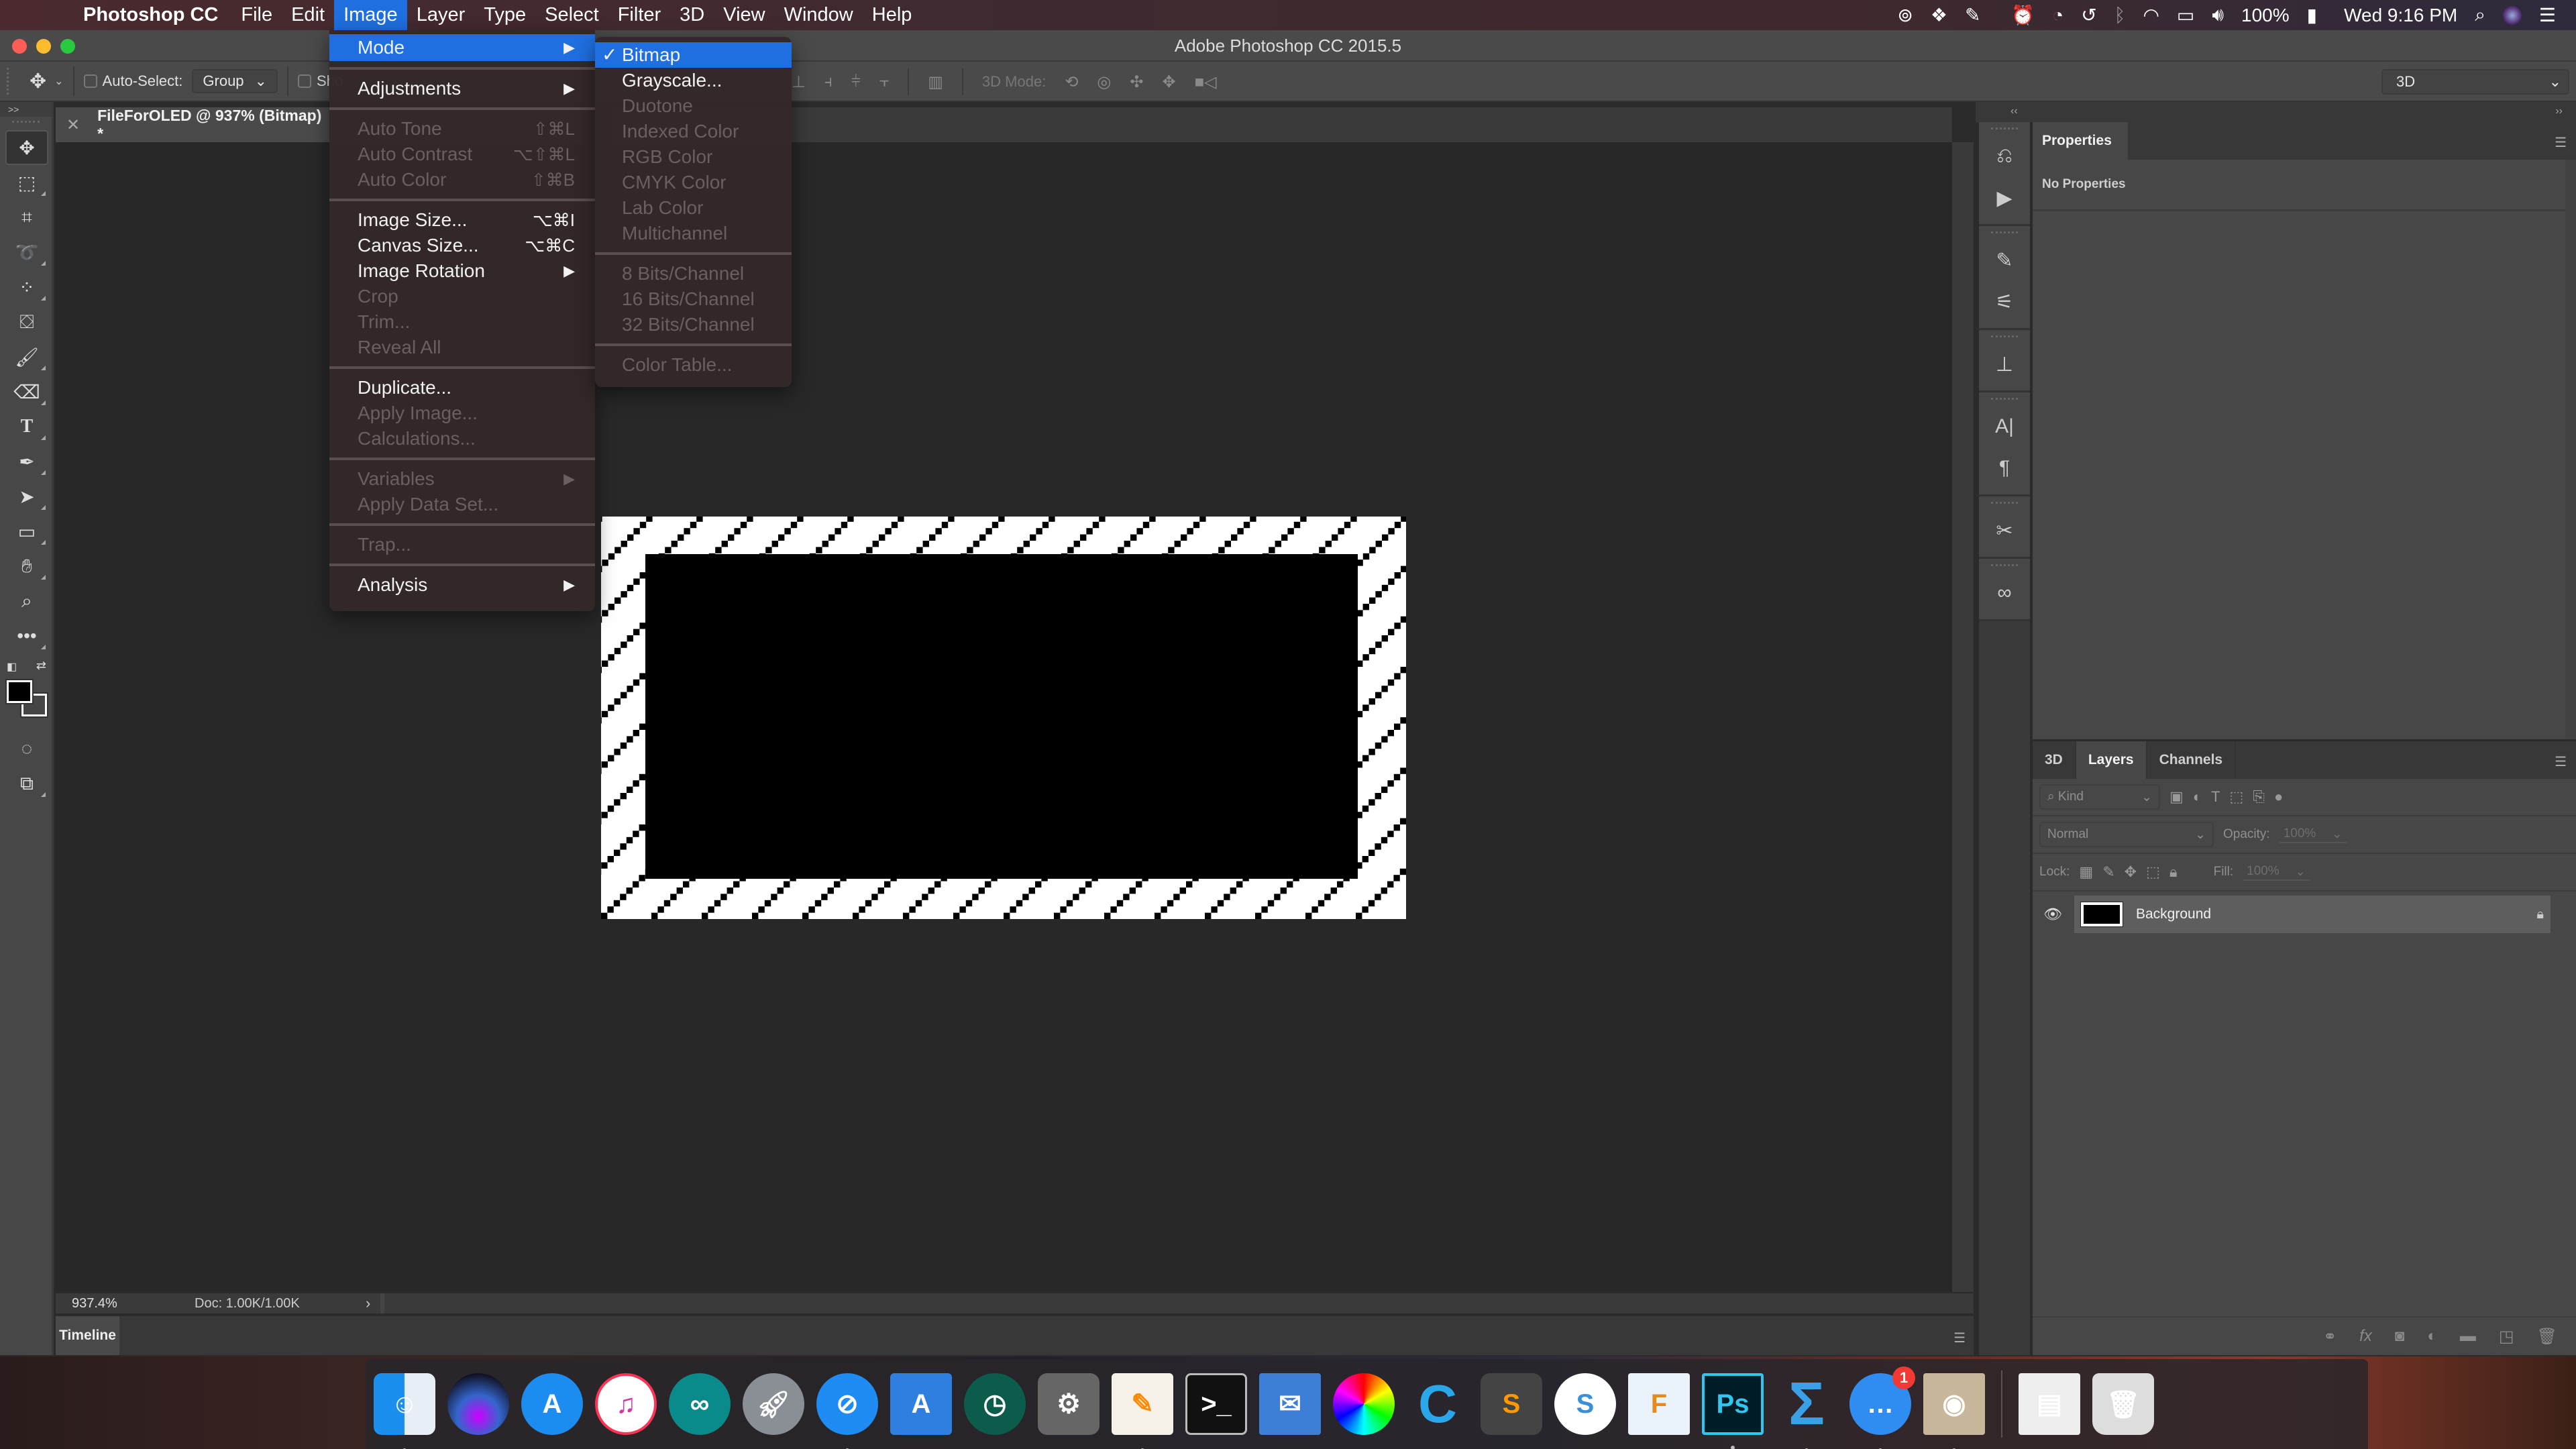 This screenshot has width=2576, height=1449. Describe the element at coordinates (2365, 1336) in the screenshot. I see `fx-icon: fx` at that location.